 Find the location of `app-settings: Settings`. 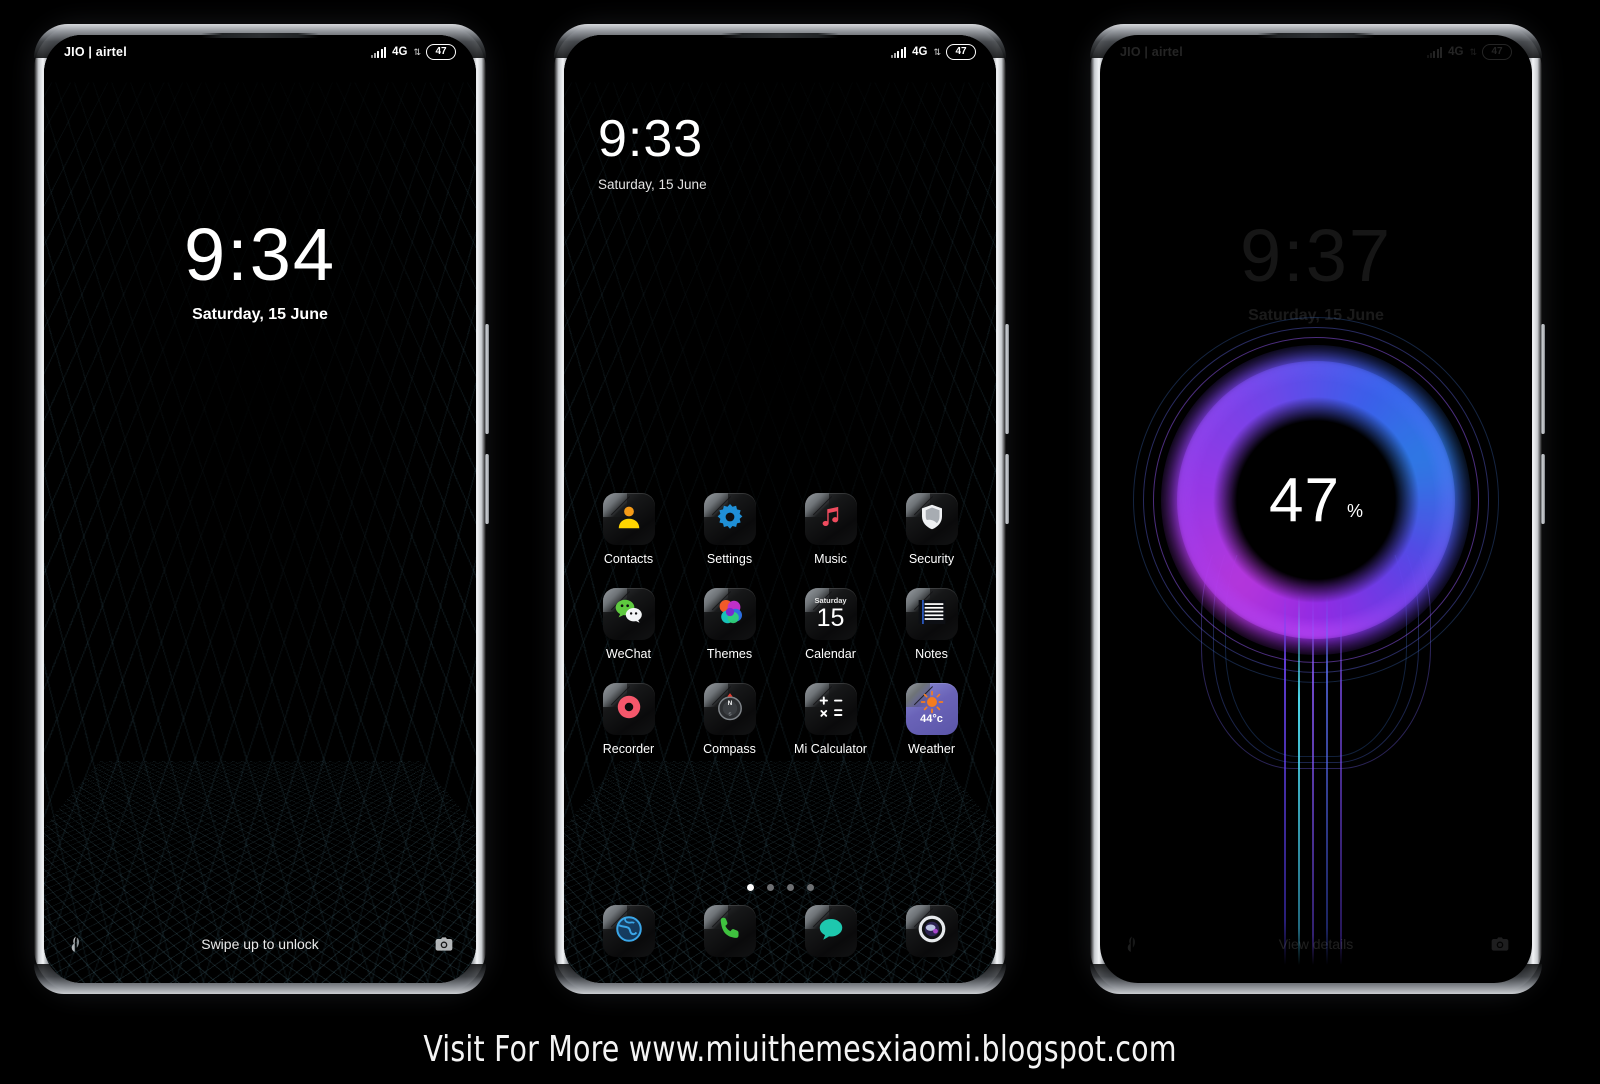

app-settings: Settings is located at coordinates (730, 529).